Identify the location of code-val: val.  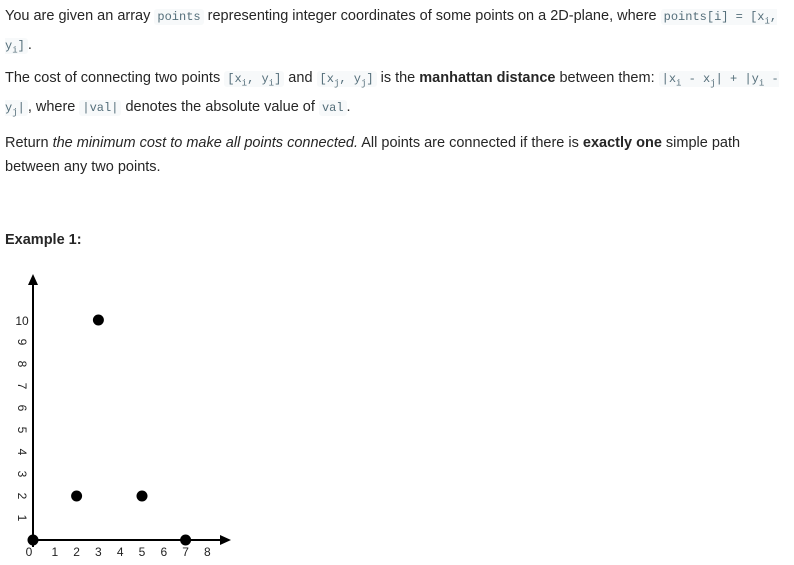
(332, 108).